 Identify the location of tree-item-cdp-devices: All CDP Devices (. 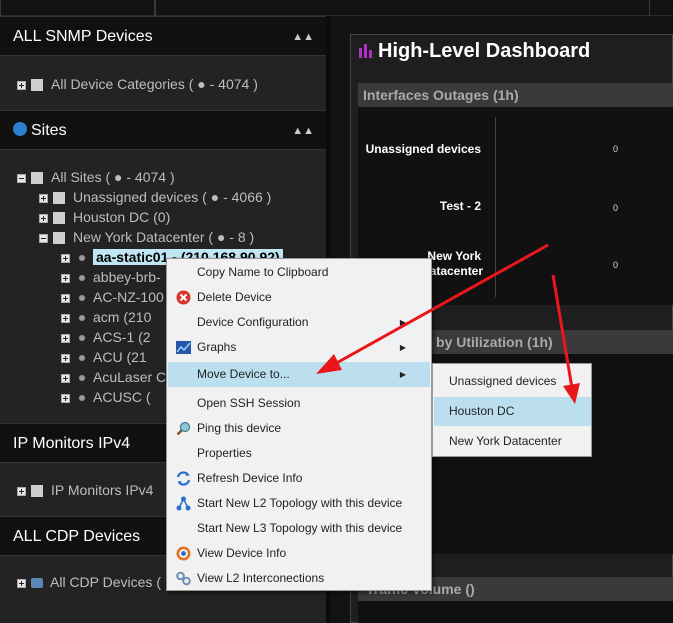
(89, 582).